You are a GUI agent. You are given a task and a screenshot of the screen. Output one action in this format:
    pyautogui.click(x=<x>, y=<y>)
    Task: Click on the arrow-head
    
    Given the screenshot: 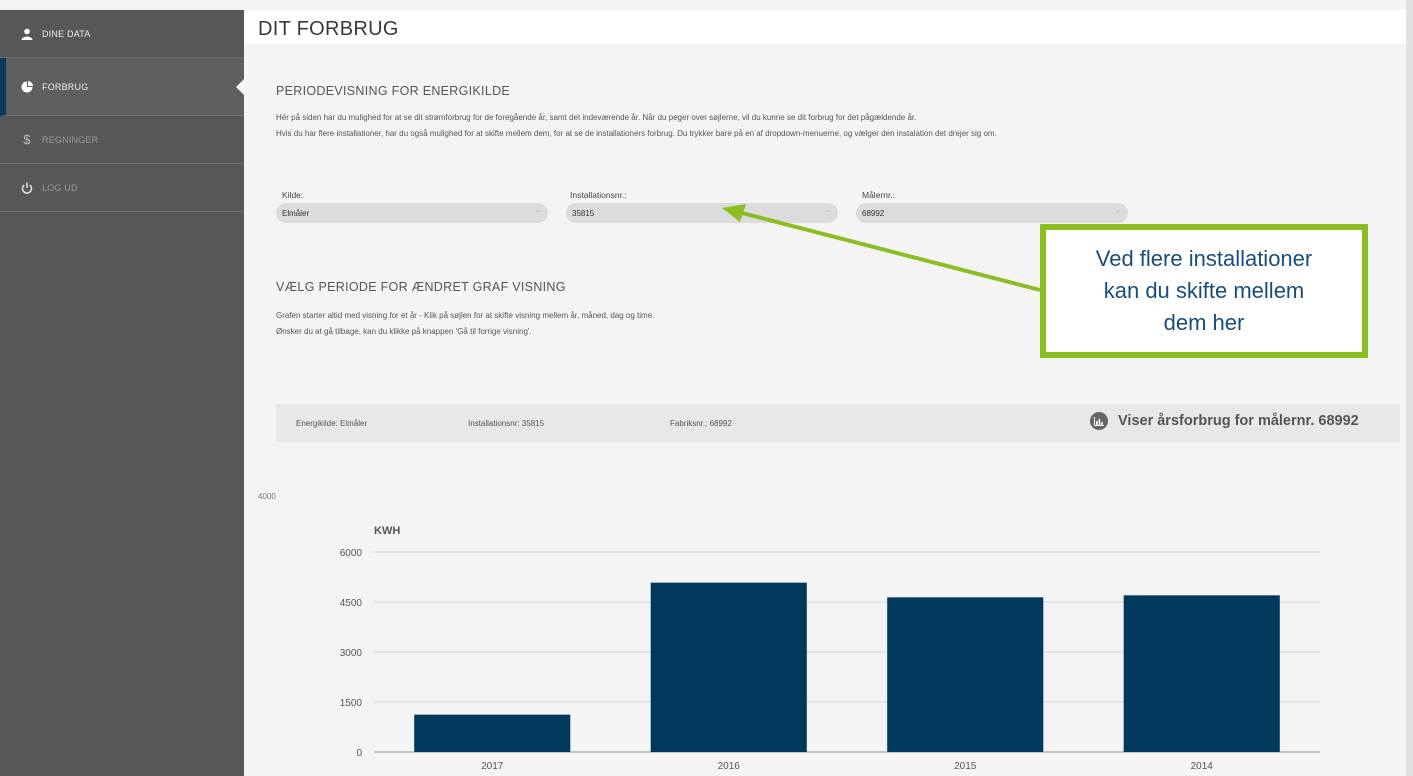 What is the action you would take?
    pyautogui.click(x=734, y=213)
    